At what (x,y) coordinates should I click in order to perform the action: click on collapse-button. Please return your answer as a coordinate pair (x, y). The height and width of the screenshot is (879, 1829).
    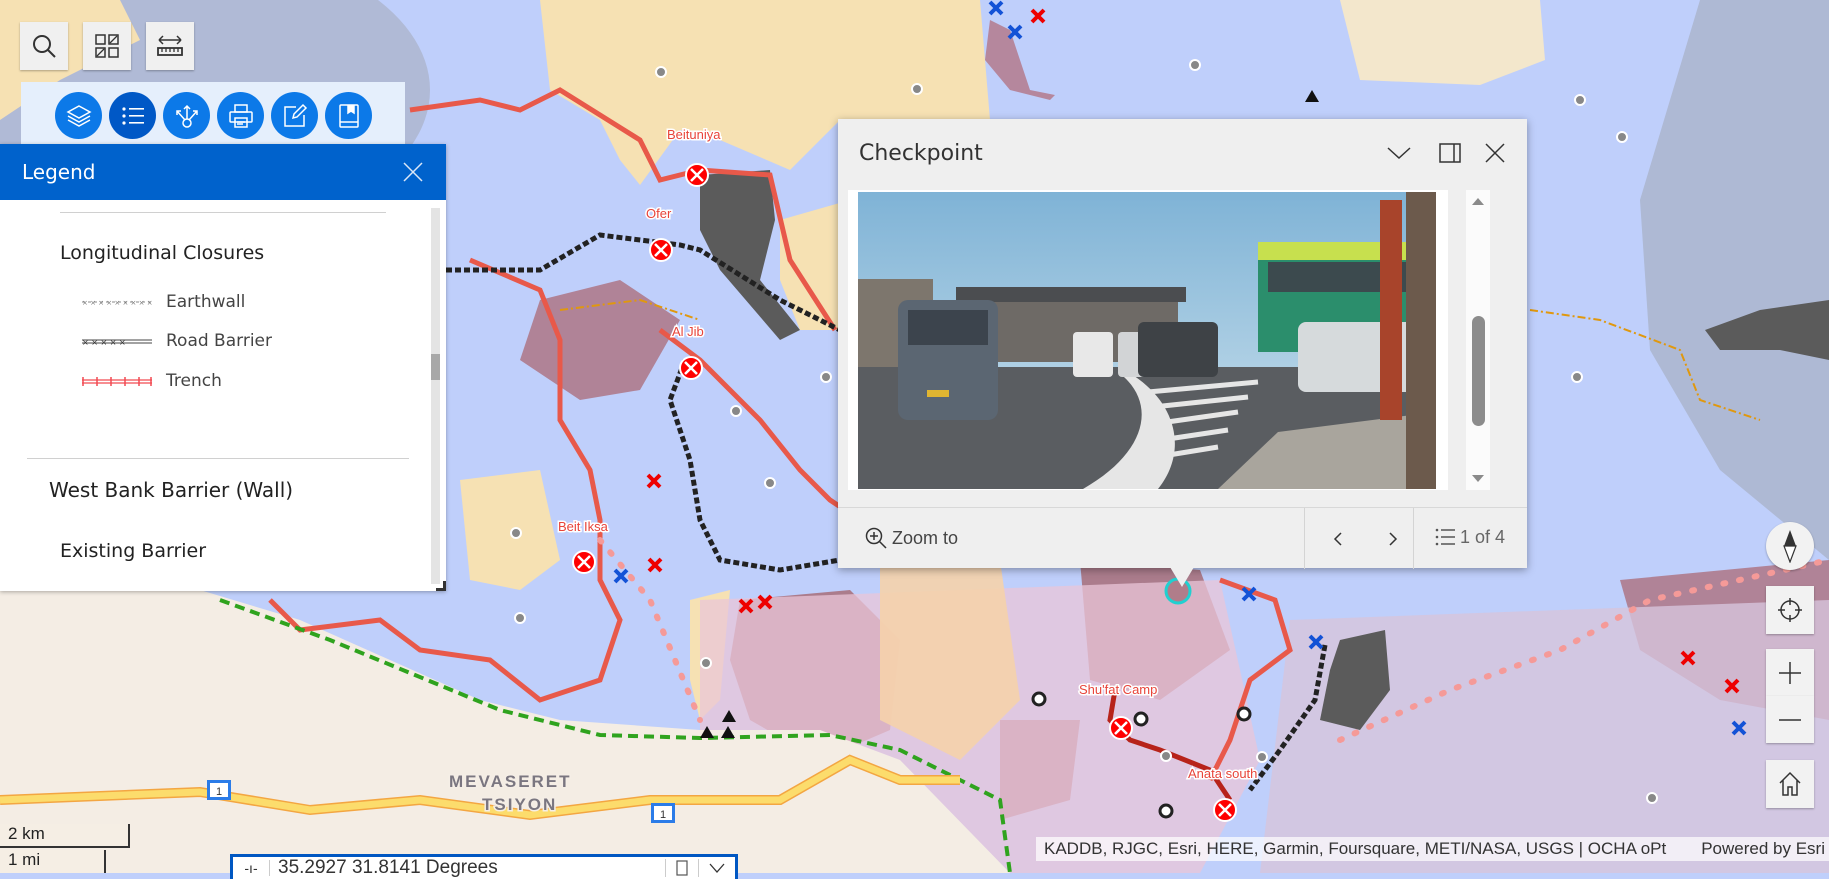
    Looking at the image, I should click on (1399, 153).